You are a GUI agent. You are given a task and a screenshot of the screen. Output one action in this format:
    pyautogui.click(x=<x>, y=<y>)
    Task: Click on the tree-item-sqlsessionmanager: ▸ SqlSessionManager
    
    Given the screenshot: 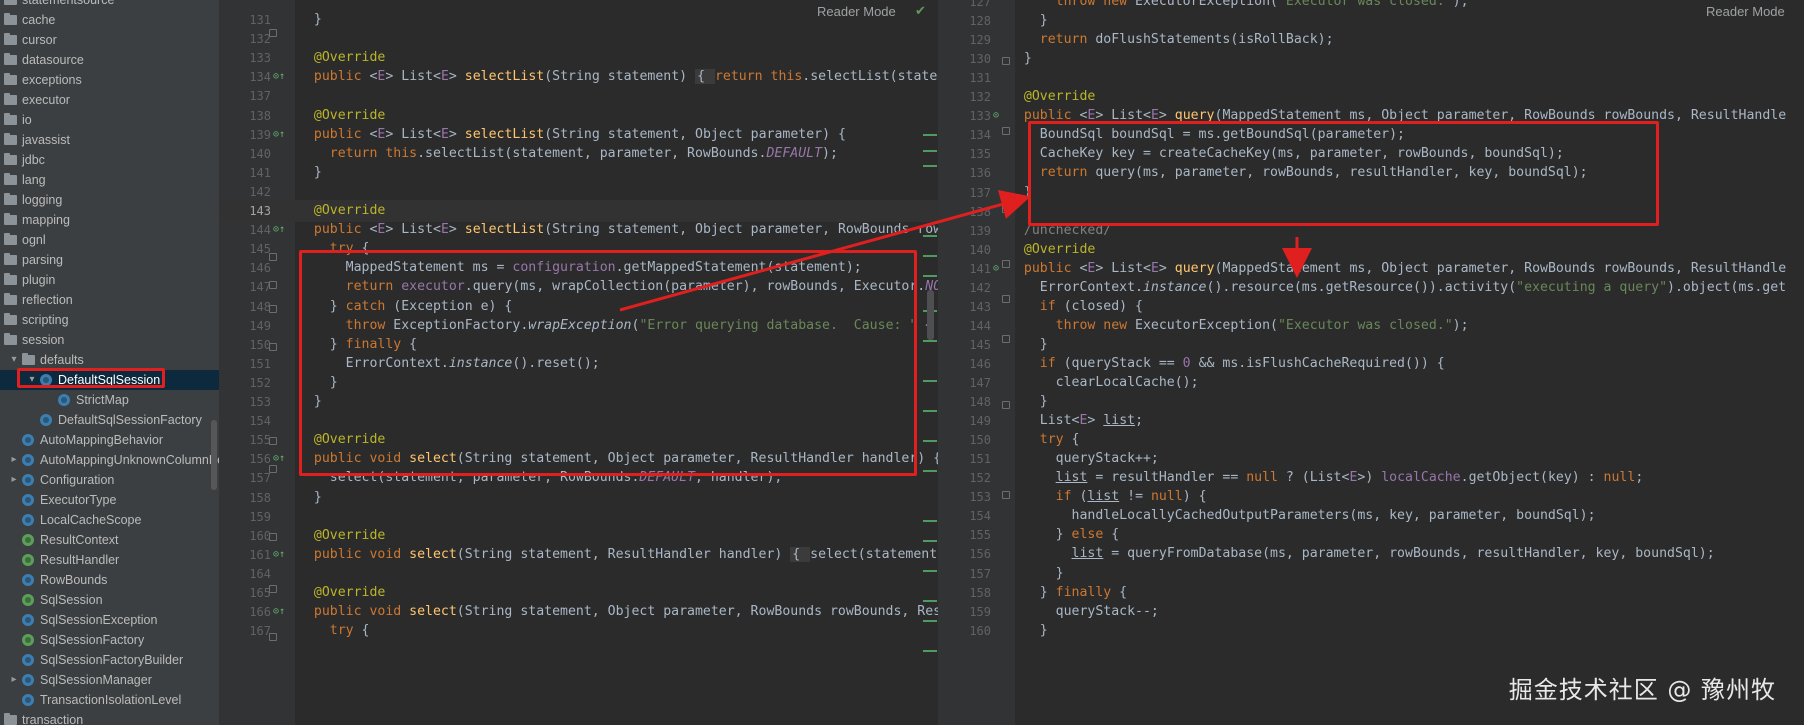 What is the action you would take?
    pyautogui.click(x=109, y=680)
    